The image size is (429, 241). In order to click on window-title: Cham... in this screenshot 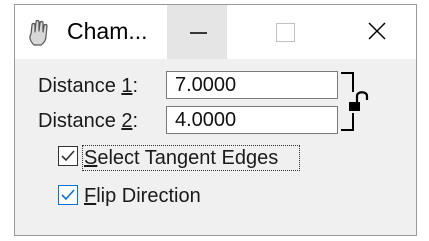, I will do `click(107, 31)`.